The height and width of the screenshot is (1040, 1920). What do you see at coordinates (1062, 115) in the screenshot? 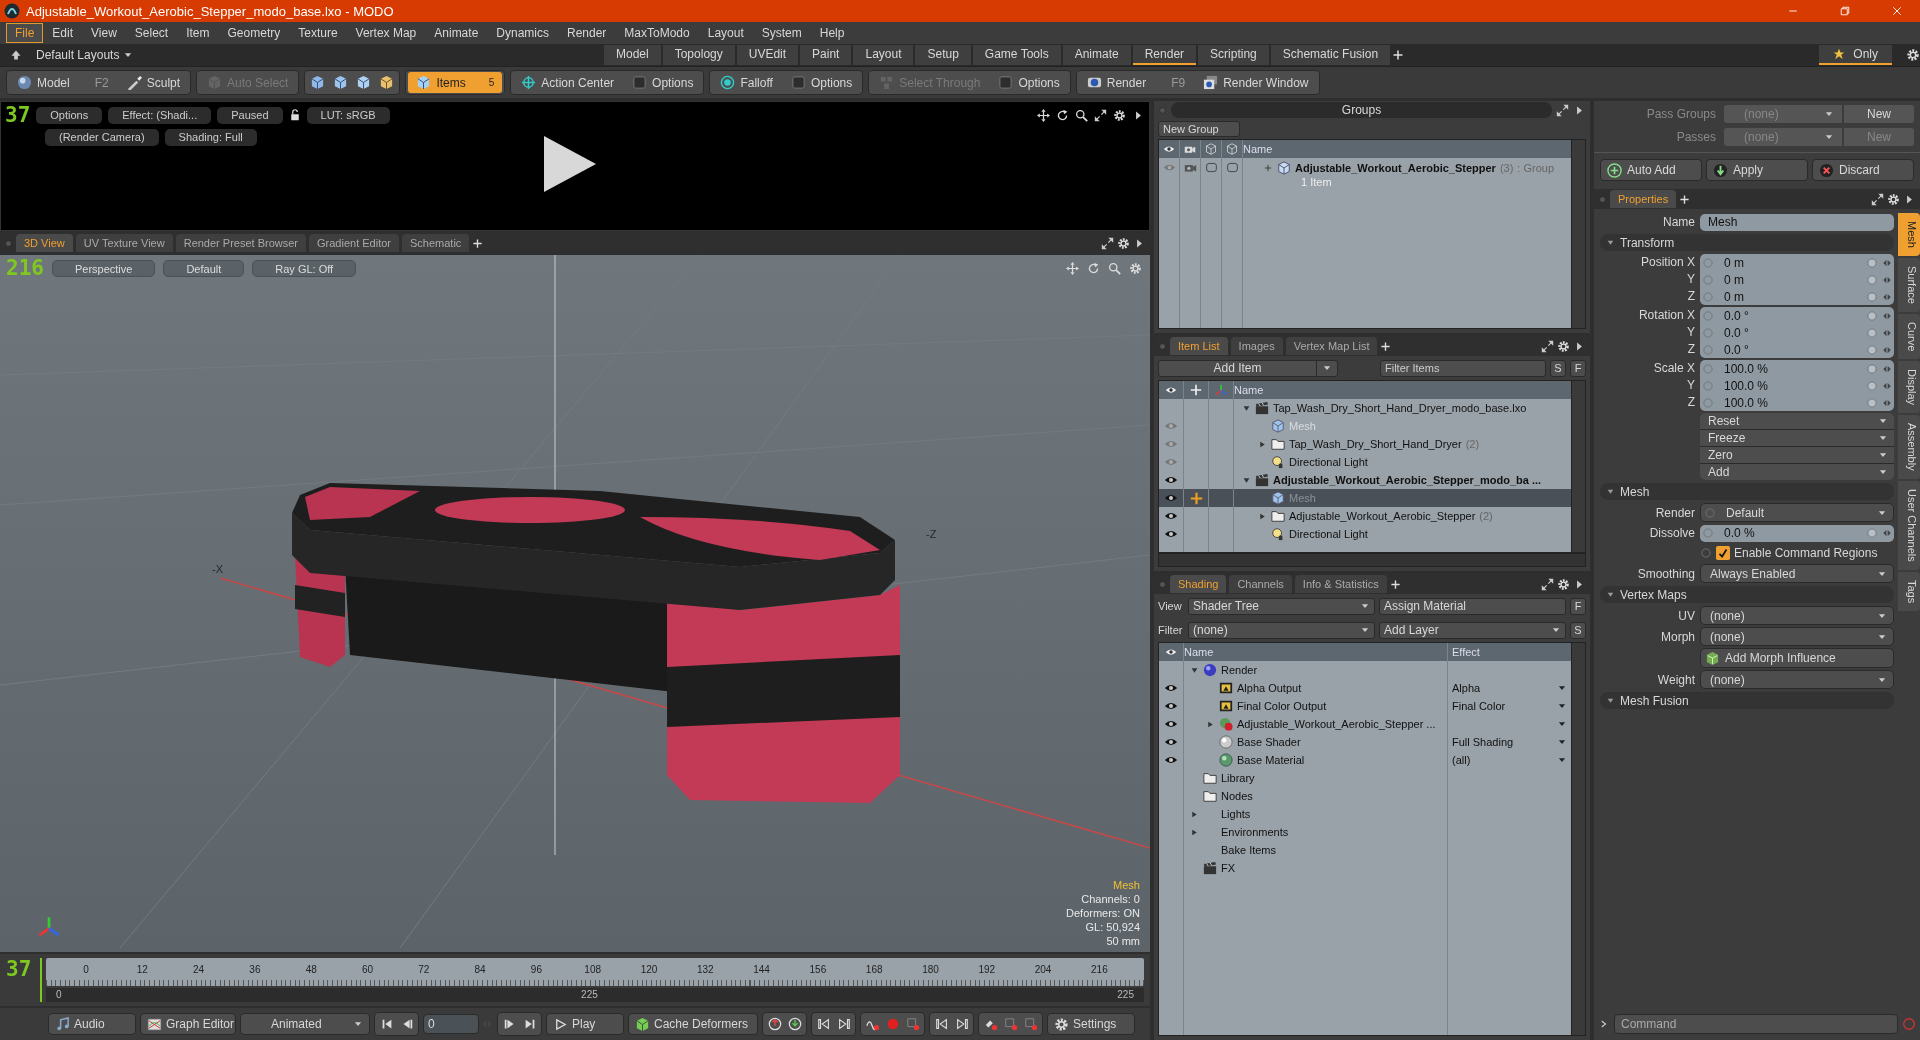
I see `rotate-icon` at bounding box center [1062, 115].